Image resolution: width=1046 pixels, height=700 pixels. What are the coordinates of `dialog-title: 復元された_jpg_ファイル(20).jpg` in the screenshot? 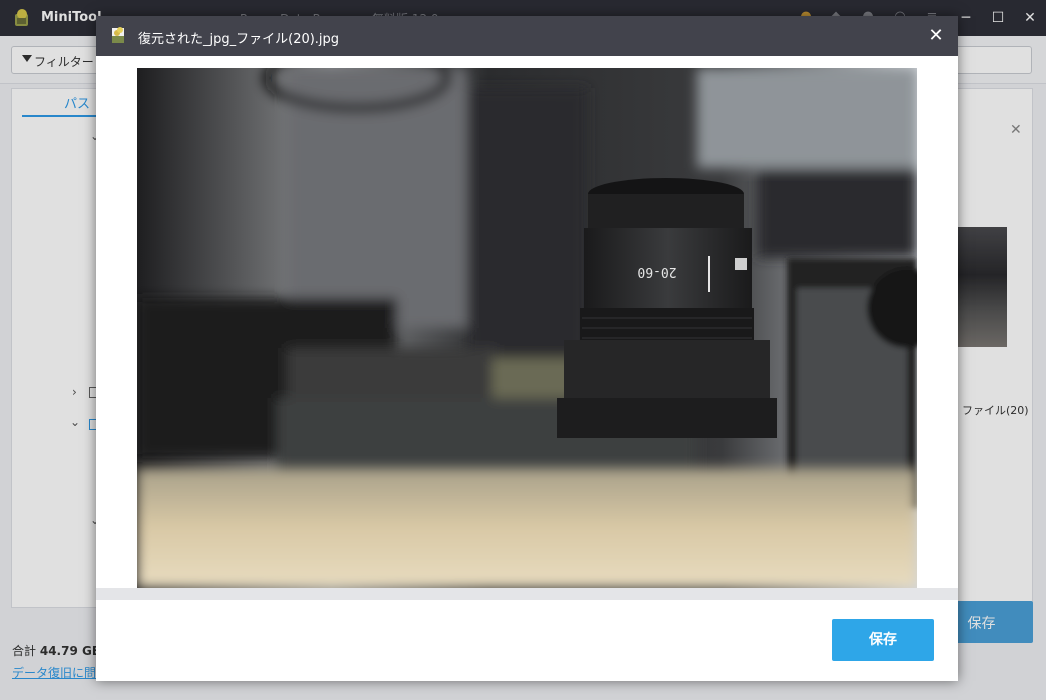 It's located at (239, 39).